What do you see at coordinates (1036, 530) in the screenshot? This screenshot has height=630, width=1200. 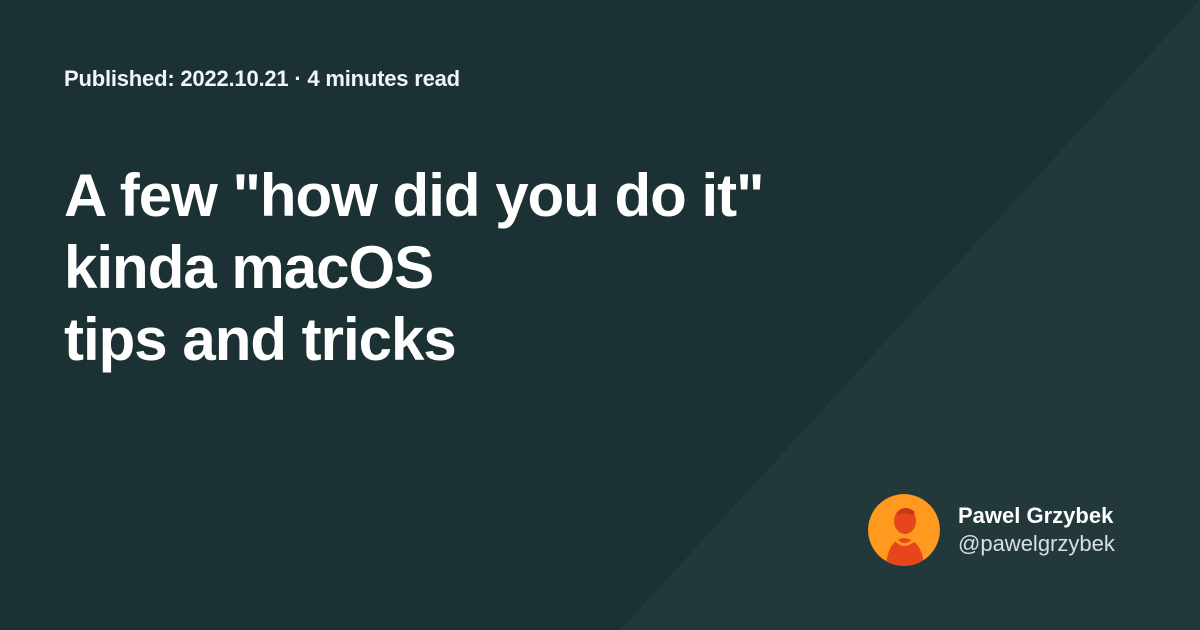 I see `author-info: Pawel Grzybek @pawelgrzybek` at bounding box center [1036, 530].